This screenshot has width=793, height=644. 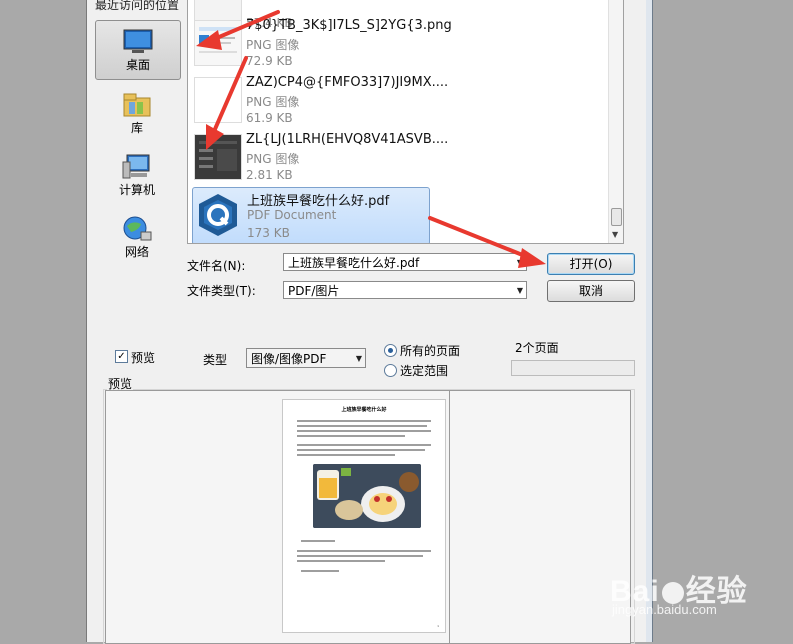 What do you see at coordinates (672, 593) in the screenshot?
I see `paw-icon` at bounding box center [672, 593].